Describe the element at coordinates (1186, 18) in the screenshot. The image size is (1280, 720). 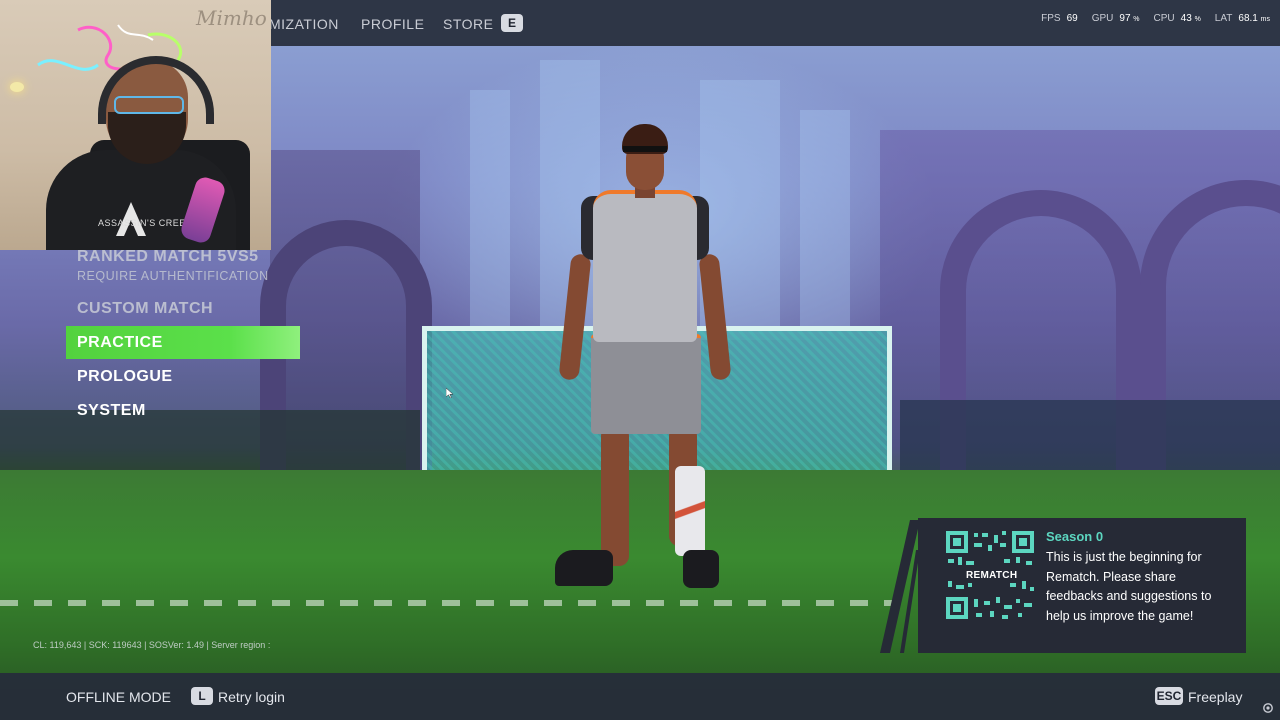
I see `cpu-value: 43` at that location.